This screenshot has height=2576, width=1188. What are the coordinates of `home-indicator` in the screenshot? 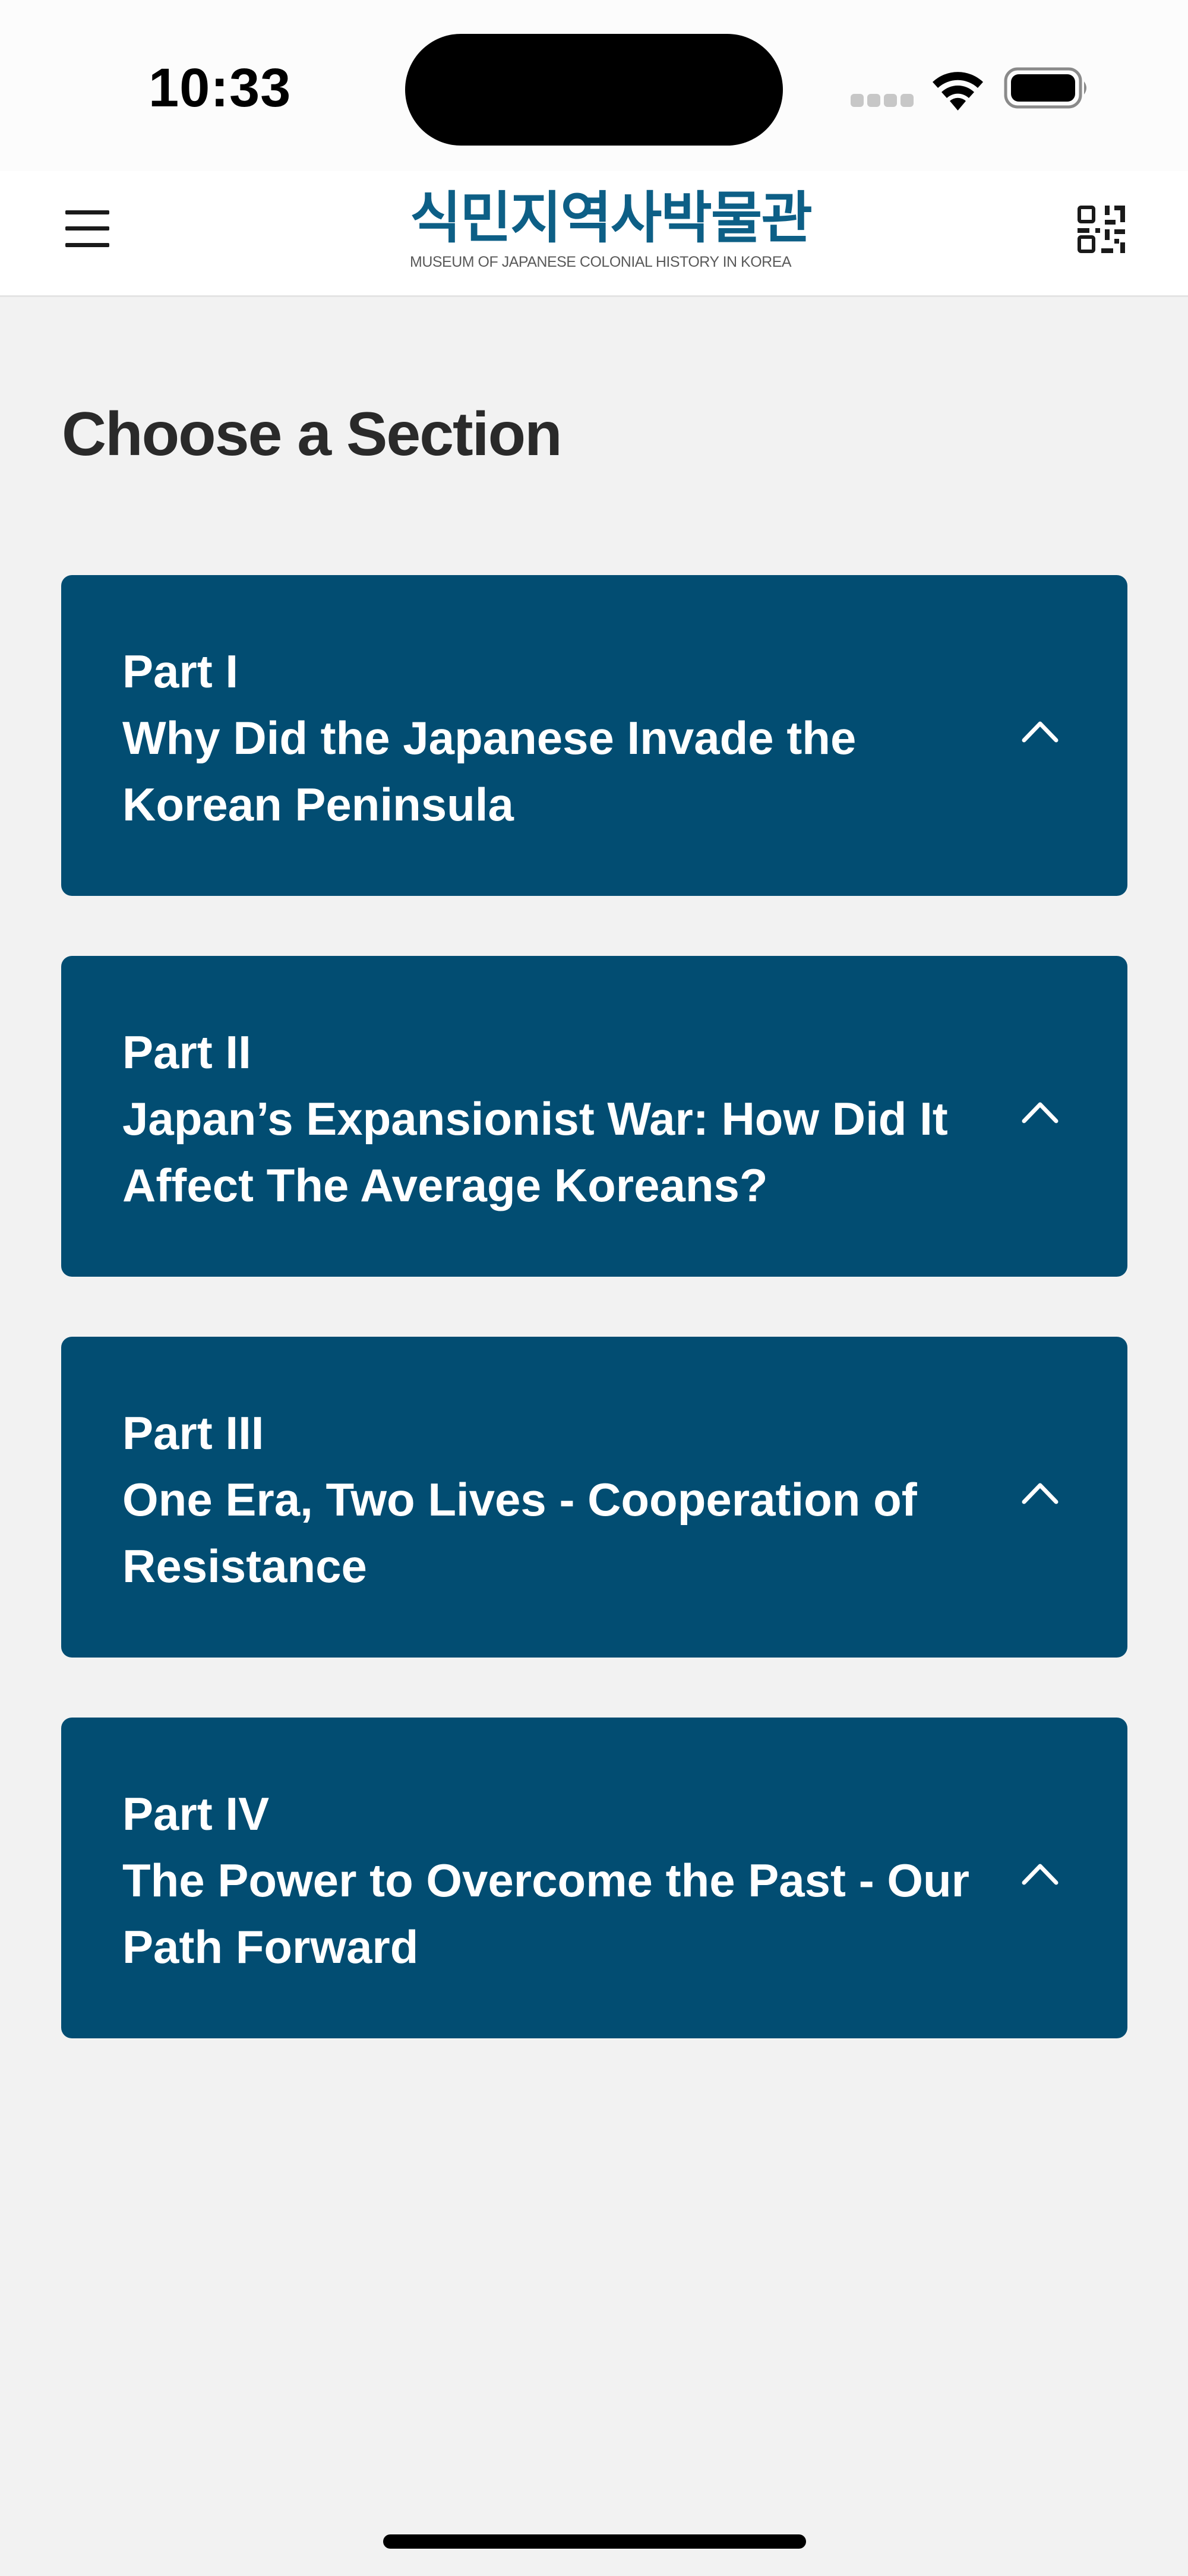 It's located at (594, 2541).